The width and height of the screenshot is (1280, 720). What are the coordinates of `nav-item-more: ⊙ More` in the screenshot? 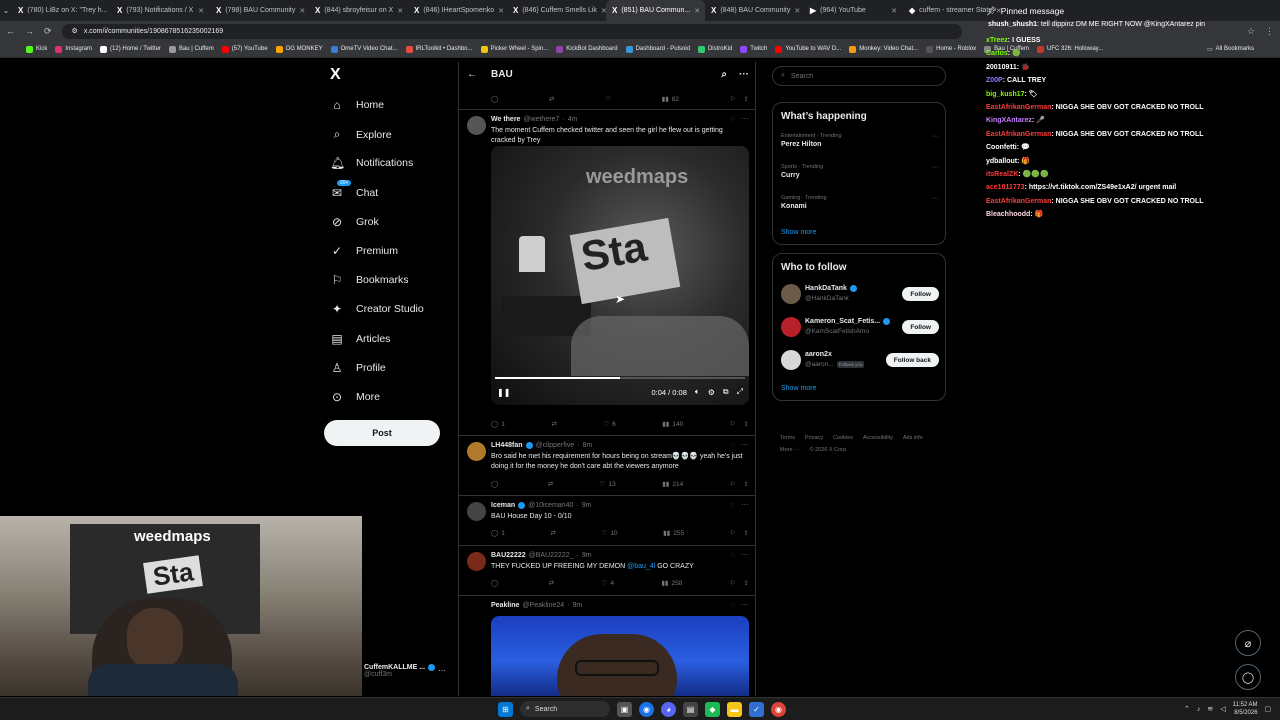 It's located at (355, 397).